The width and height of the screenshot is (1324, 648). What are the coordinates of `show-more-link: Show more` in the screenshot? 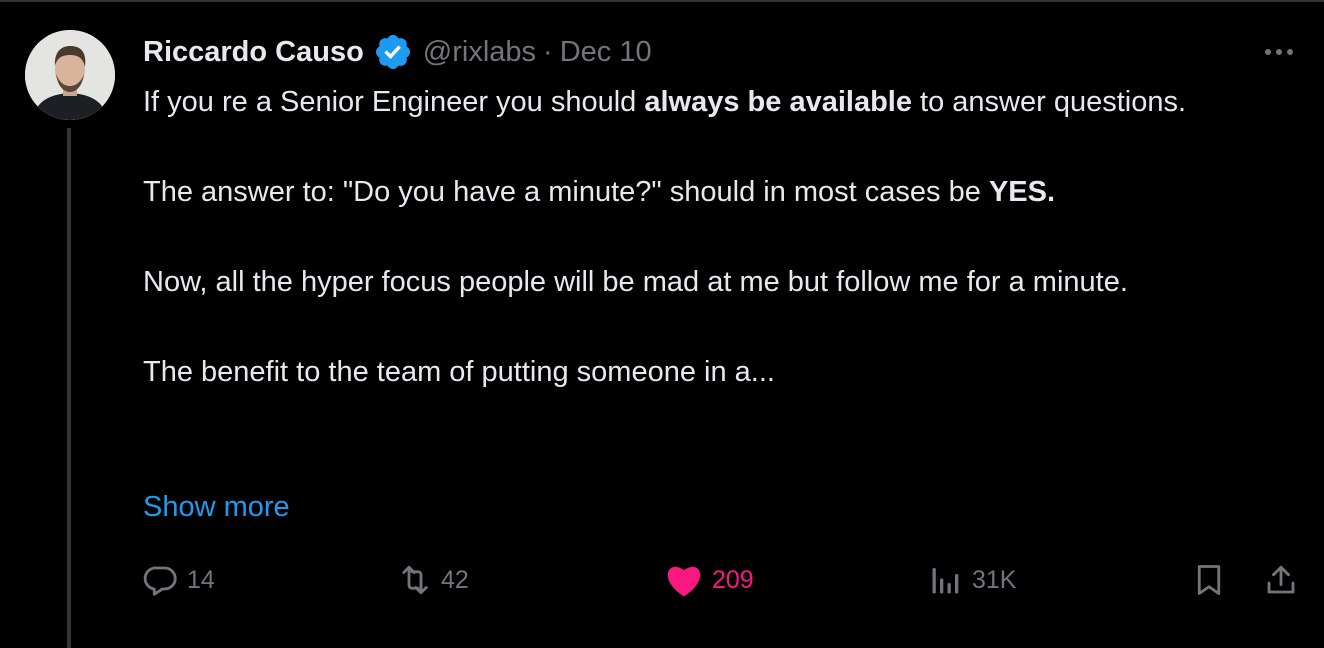 It's located at (216, 507).